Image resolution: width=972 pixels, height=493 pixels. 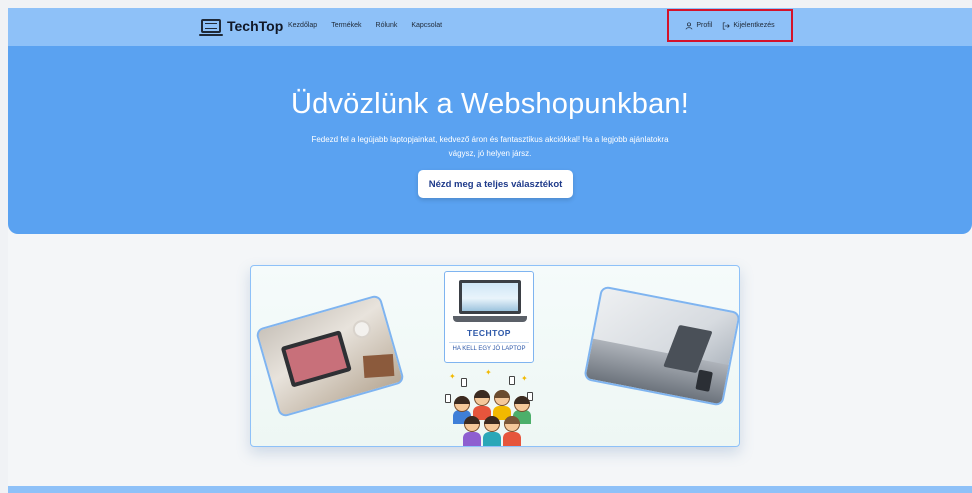 I want to click on brand-name: TechTop, so click(x=255, y=26).